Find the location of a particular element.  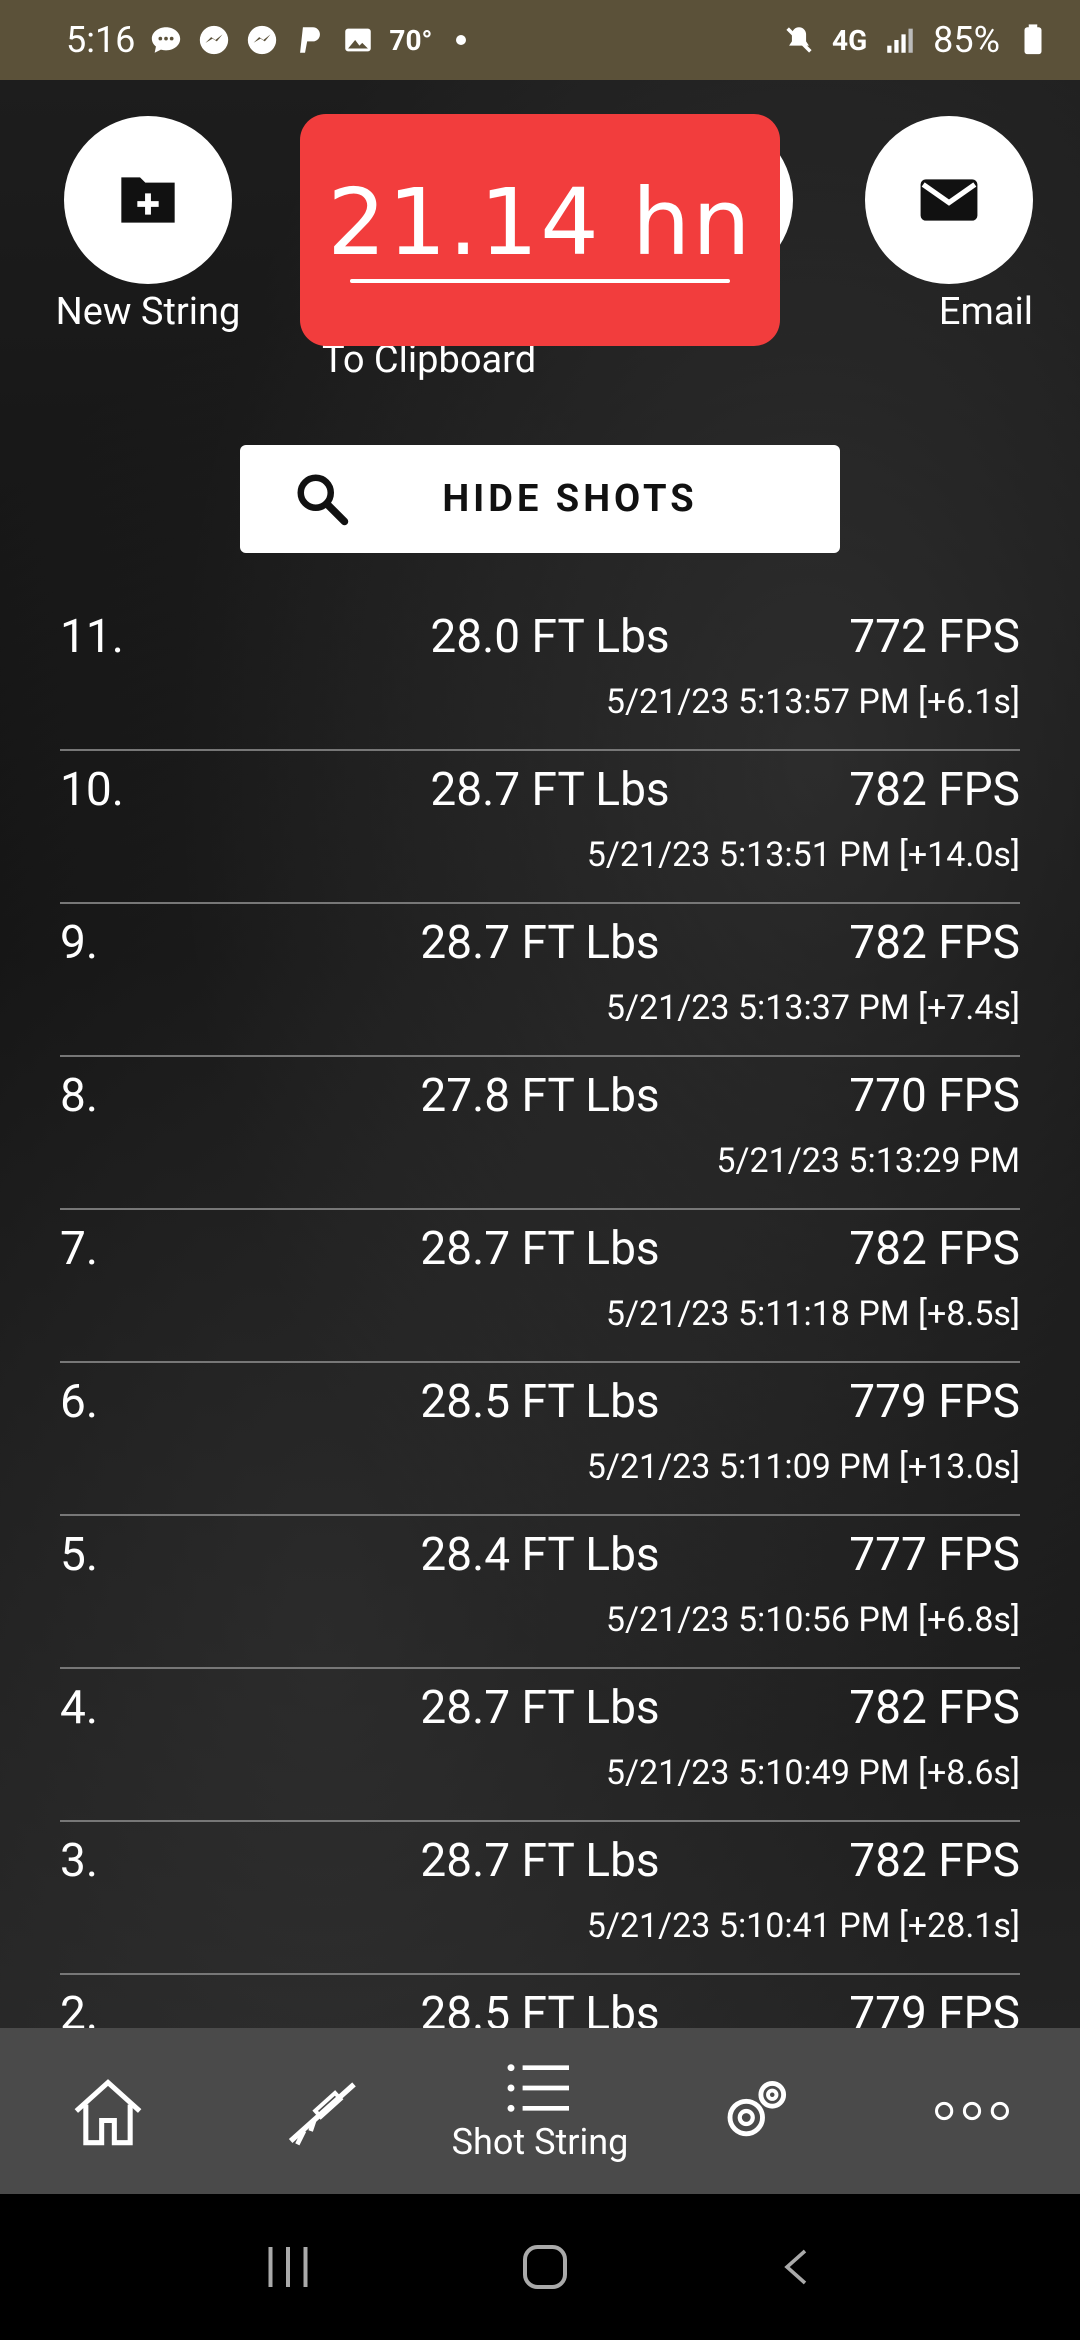

nav-more is located at coordinates (972, 2111).